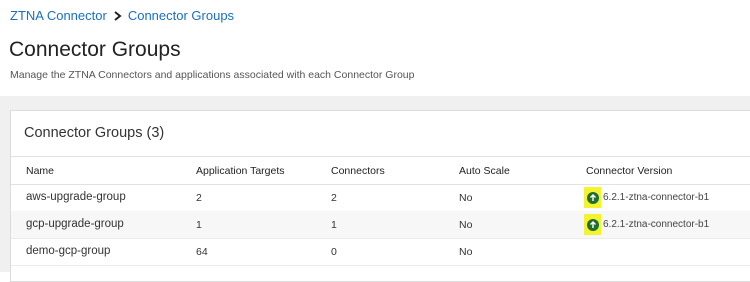 The width and height of the screenshot is (750, 282). Describe the element at coordinates (40, 171) in the screenshot. I see `column-header-name: Name` at that location.